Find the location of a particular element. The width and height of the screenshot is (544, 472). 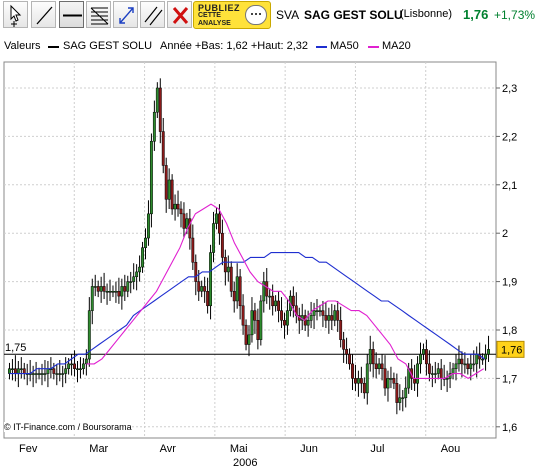

x-tick-label: Avr is located at coordinates (168, 449).